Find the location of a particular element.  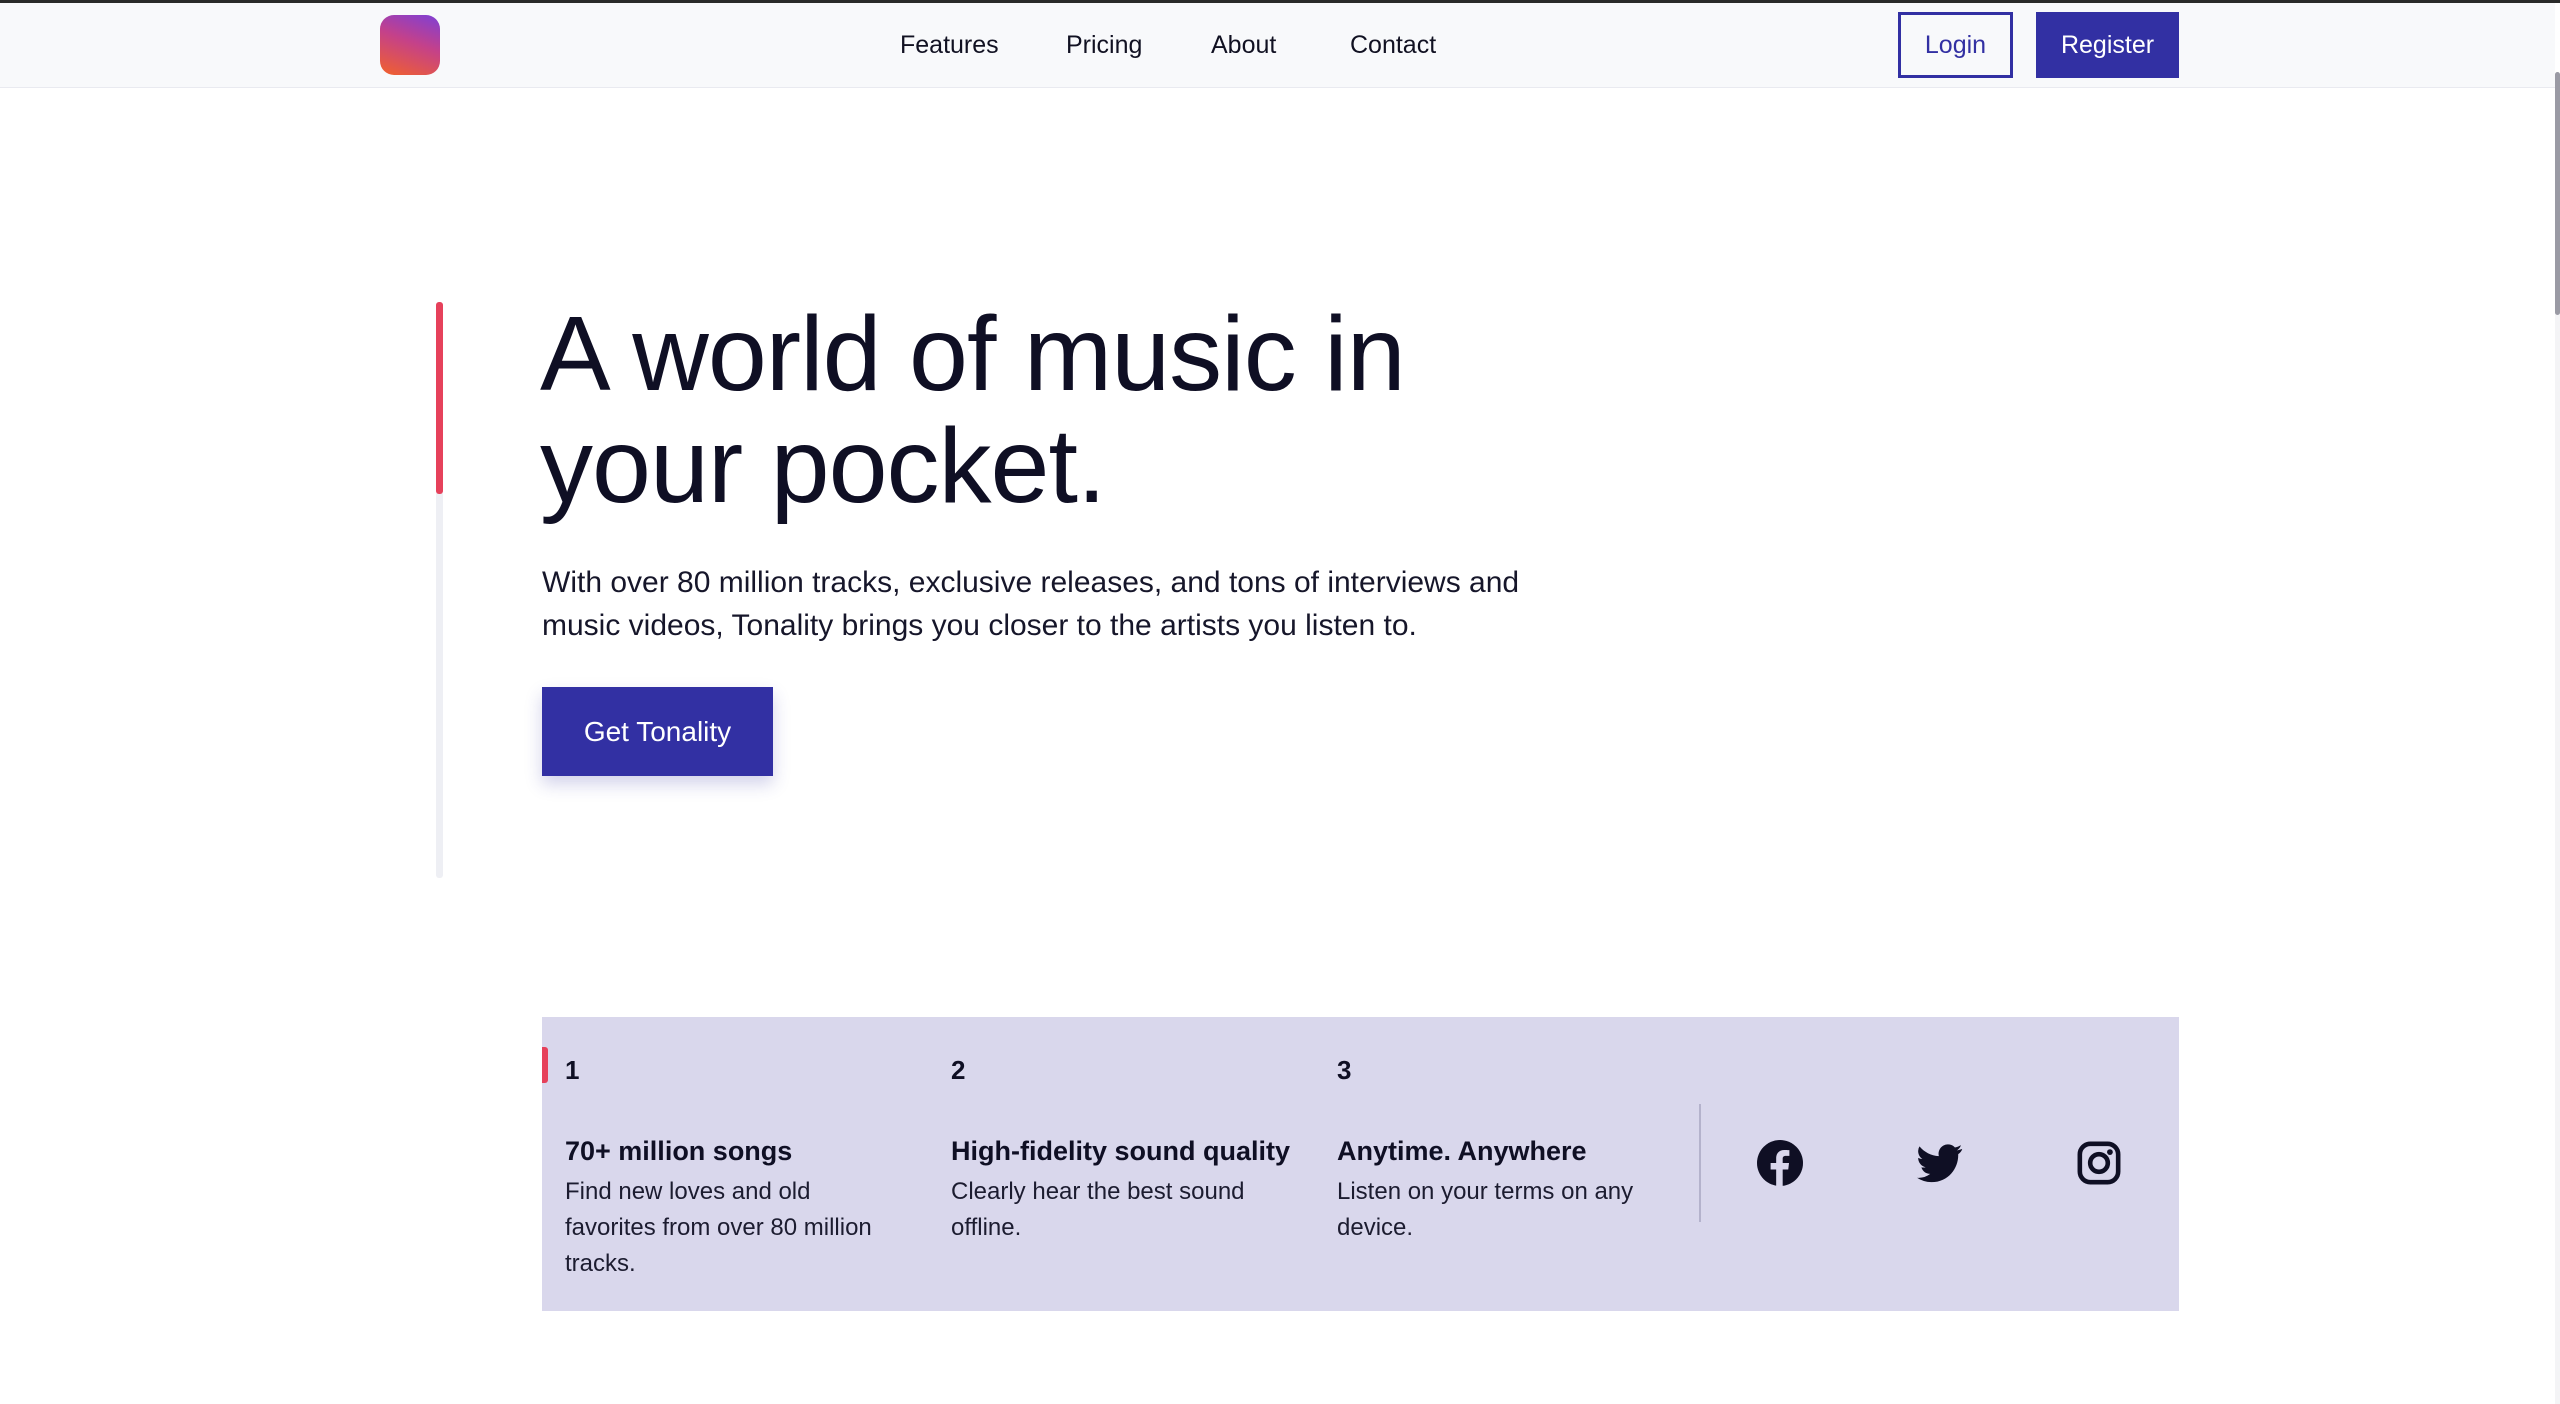

nav-link-about: About is located at coordinates (1243, 45).